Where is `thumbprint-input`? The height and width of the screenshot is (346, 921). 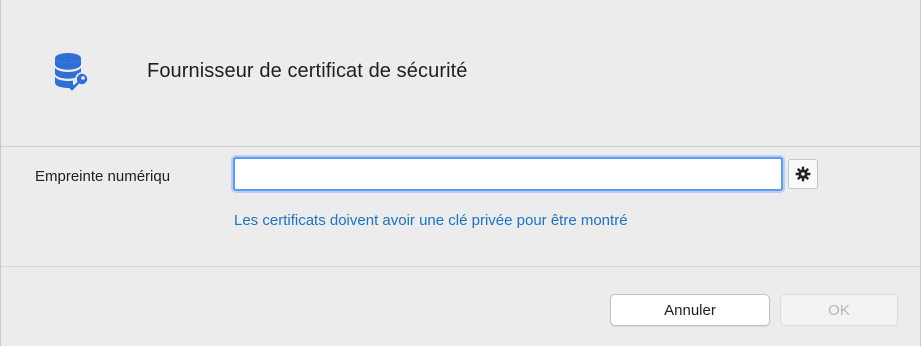
thumbprint-input is located at coordinates (508, 174).